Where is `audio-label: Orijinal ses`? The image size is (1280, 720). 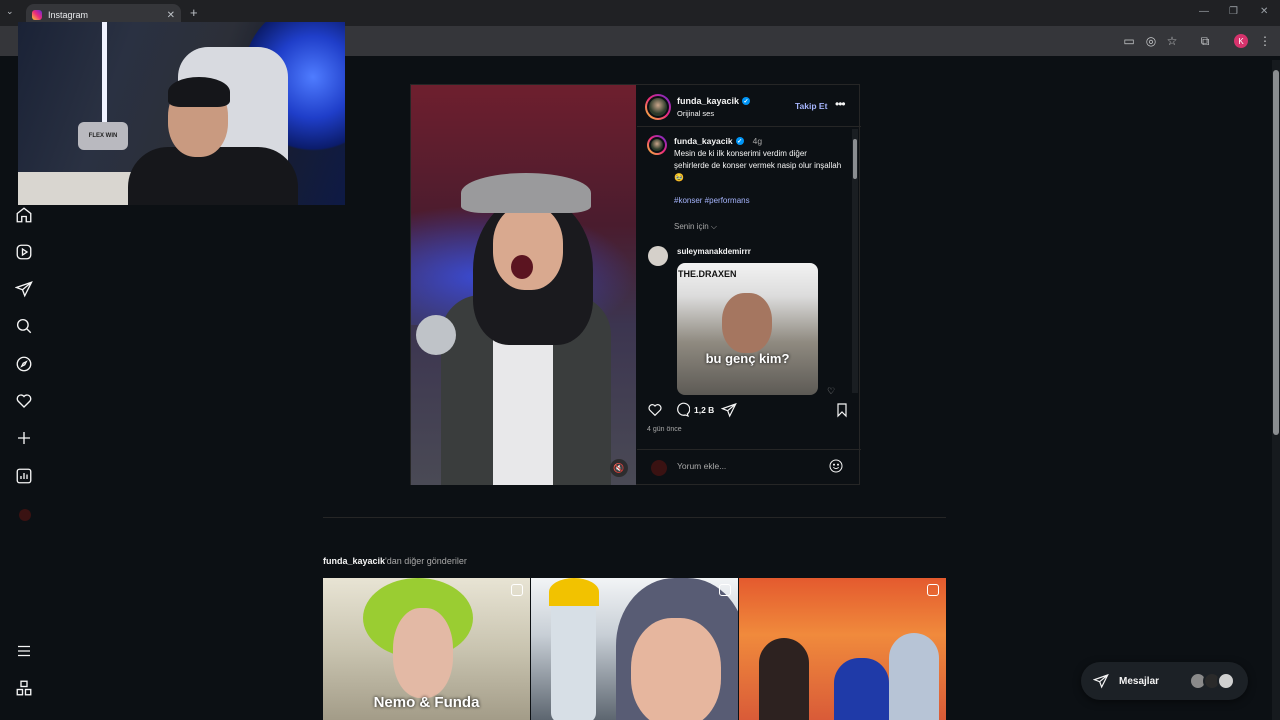
audio-label: Orijinal ses is located at coordinates (695, 113).